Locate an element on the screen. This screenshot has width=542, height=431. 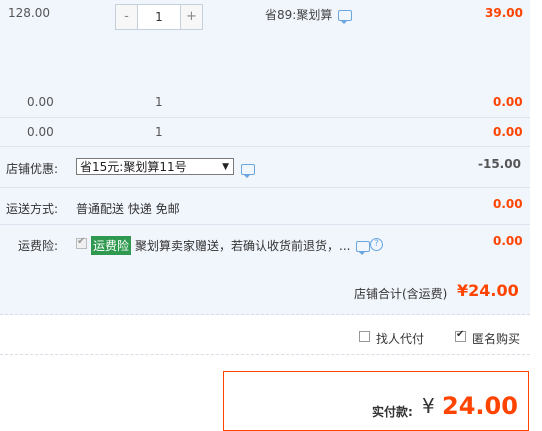
discount-note: 省89:聚划算 is located at coordinates (299, 15).